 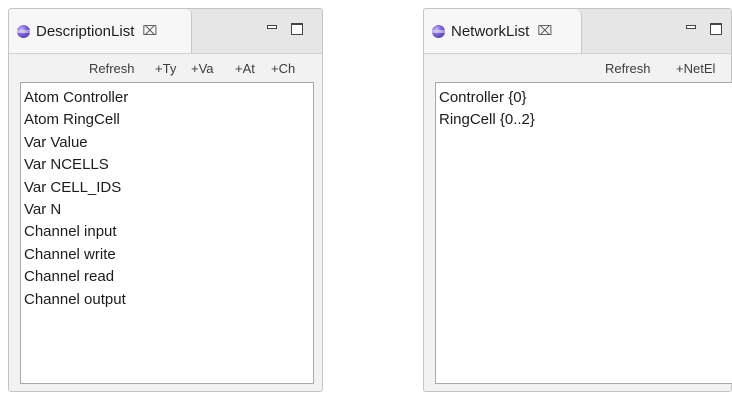 I want to click on tab-description-list: DescriptionList ⌧, so click(x=100, y=31).